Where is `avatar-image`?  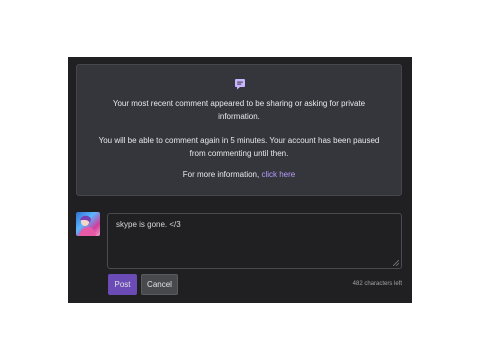
avatar-image is located at coordinates (87, 225).